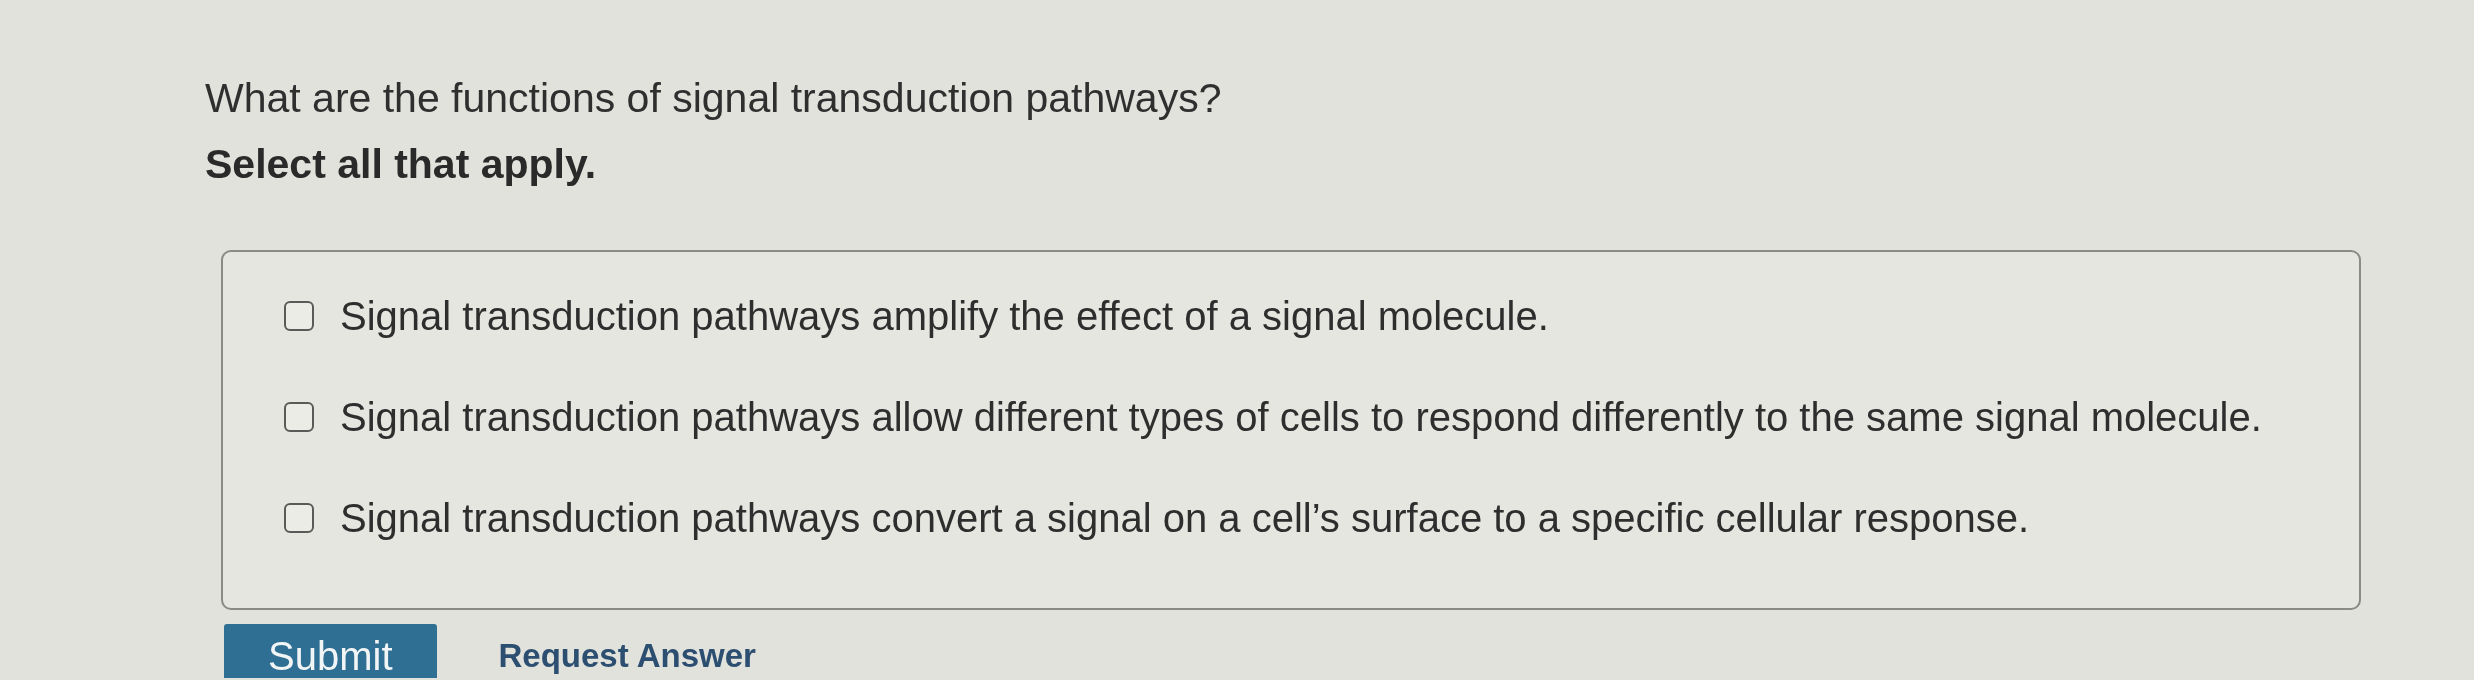  What do you see at coordinates (401, 164) in the screenshot?
I see `instruction-text: Select all that apply.` at bounding box center [401, 164].